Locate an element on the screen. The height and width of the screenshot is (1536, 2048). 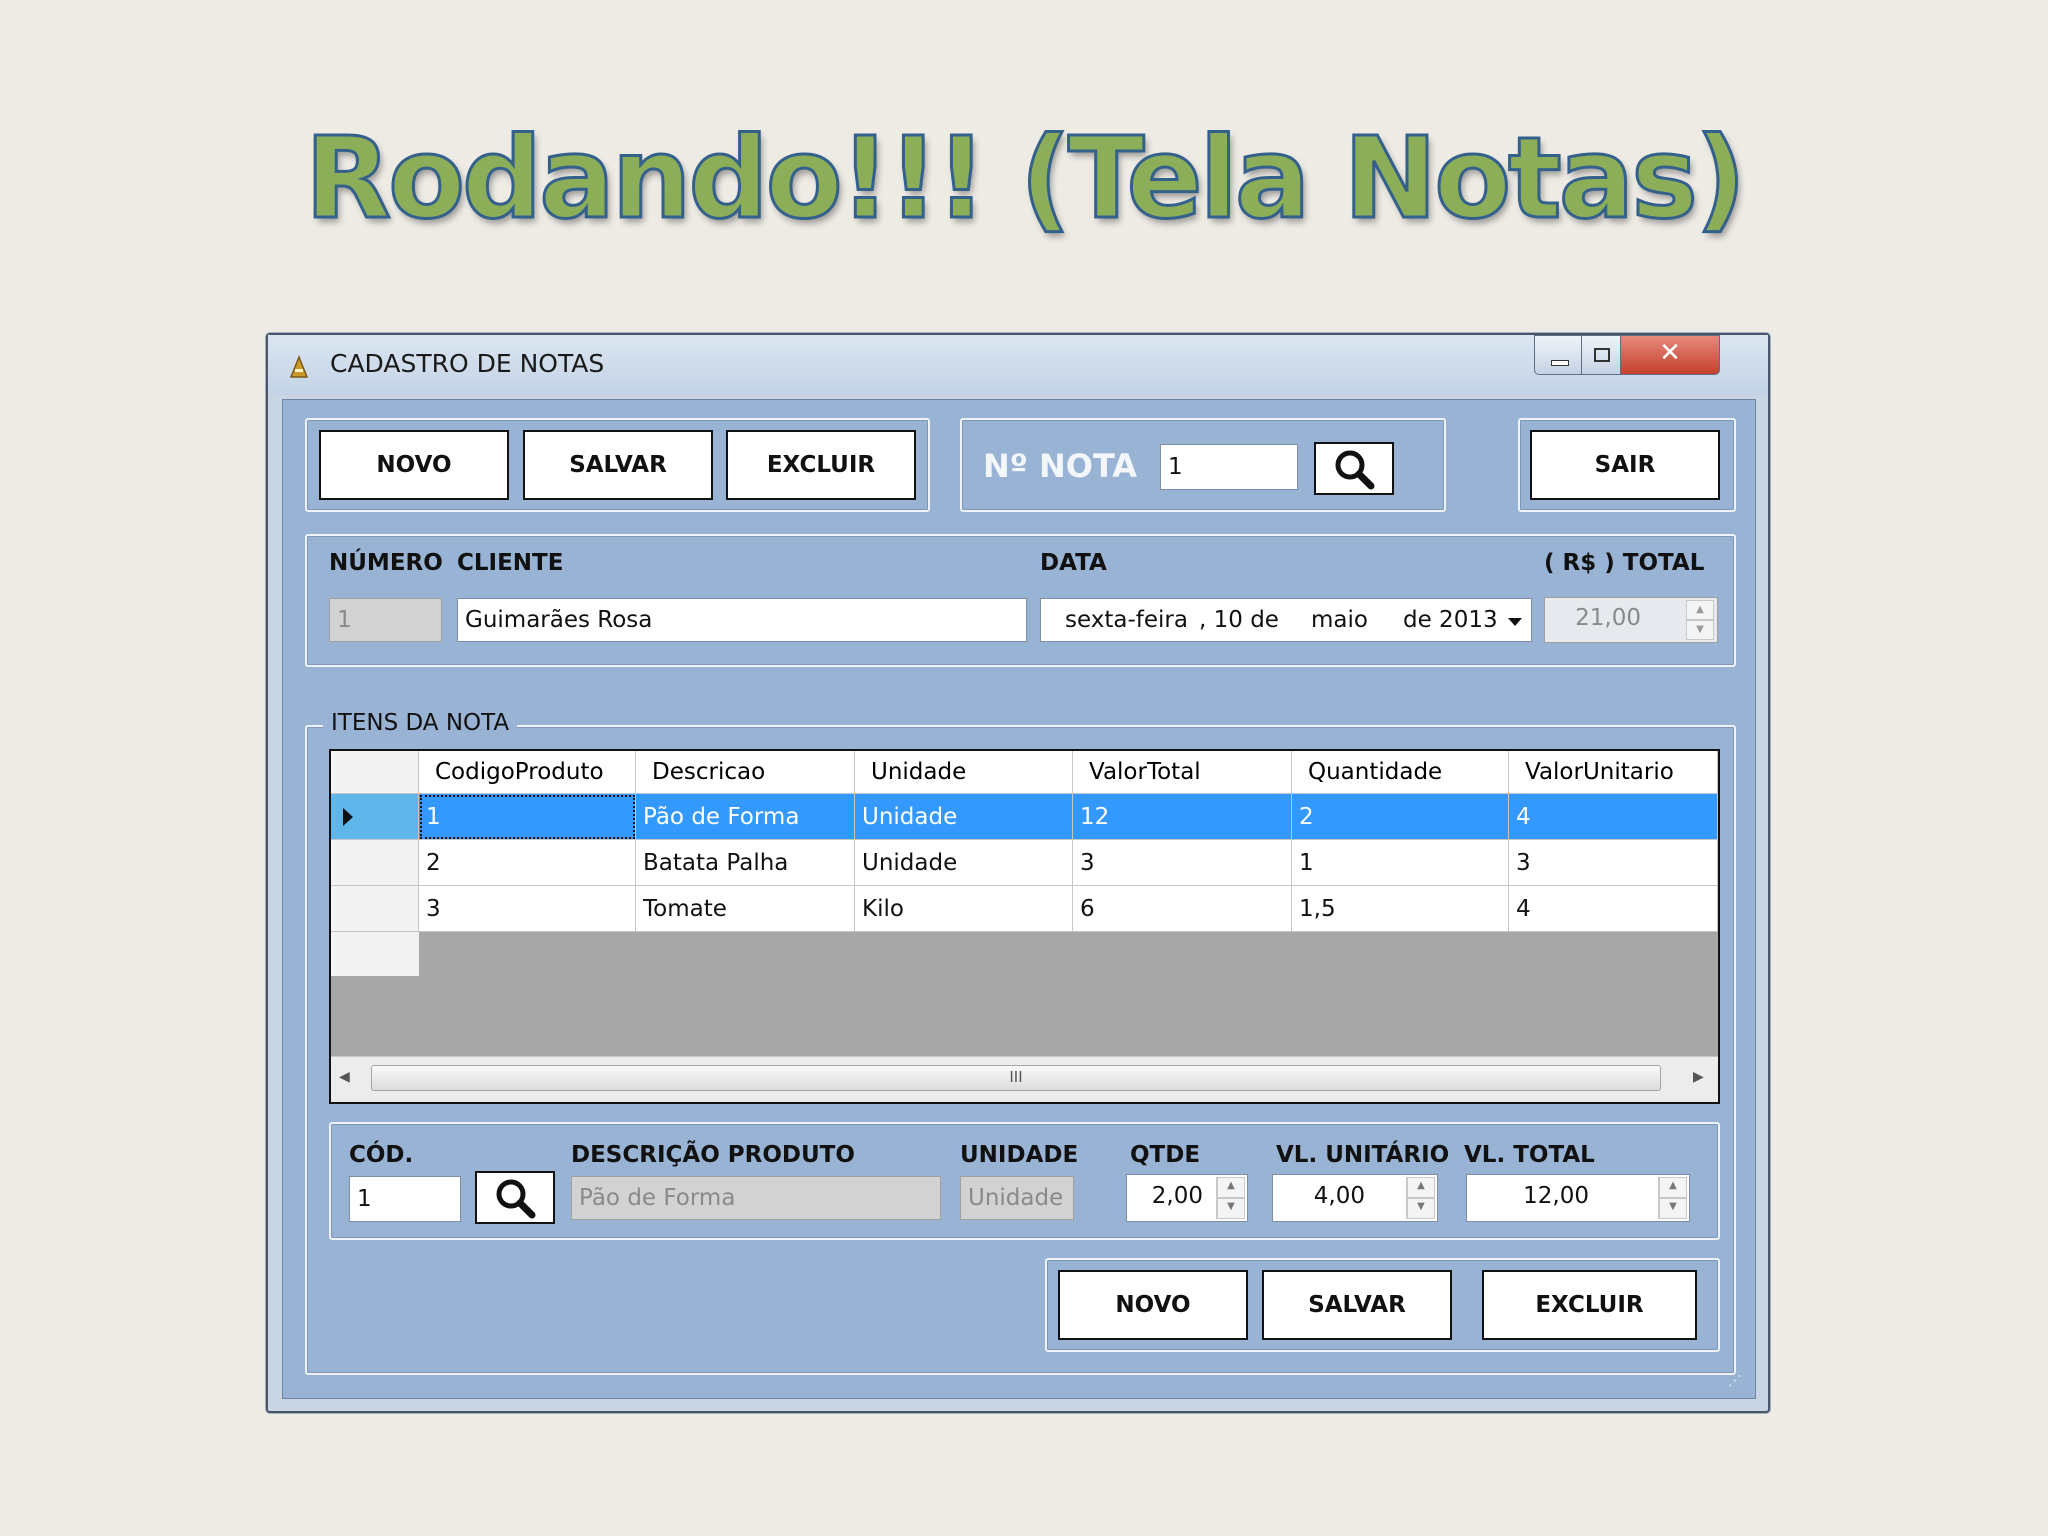
vl-total-label: VL. TOTAL is located at coordinates (1529, 1155).